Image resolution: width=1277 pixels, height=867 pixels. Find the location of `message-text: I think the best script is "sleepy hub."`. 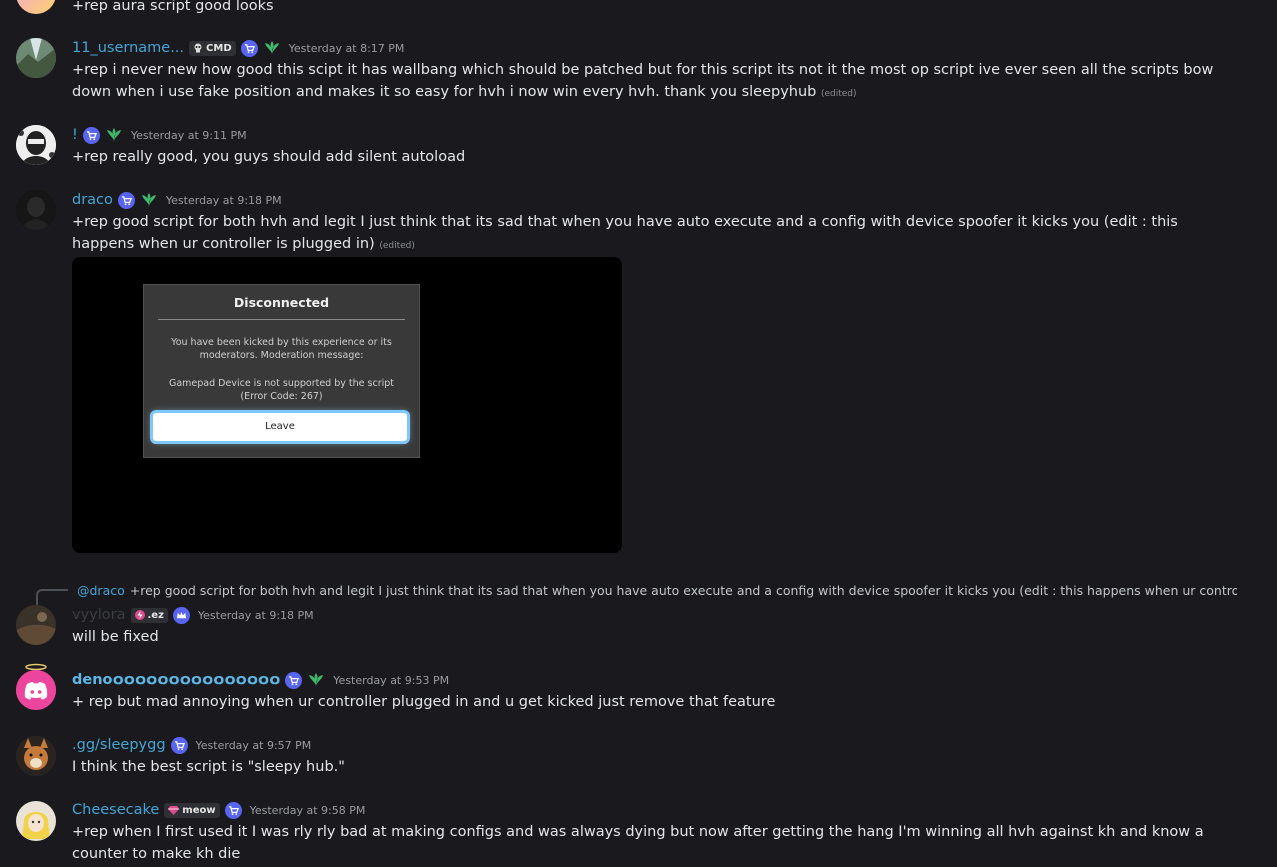

message-text: I think the best script is "sleepy hub." is located at coordinates (208, 767).